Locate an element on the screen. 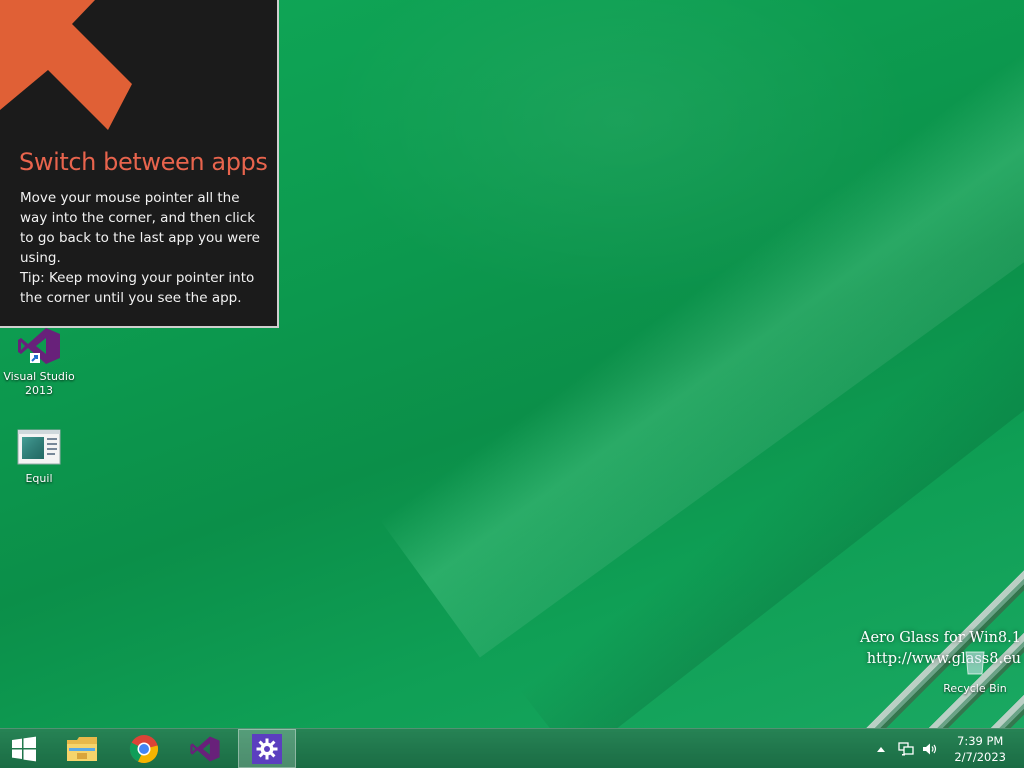 The height and width of the screenshot is (768, 1024). taskbar-file-explorer is located at coordinates (82, 748).